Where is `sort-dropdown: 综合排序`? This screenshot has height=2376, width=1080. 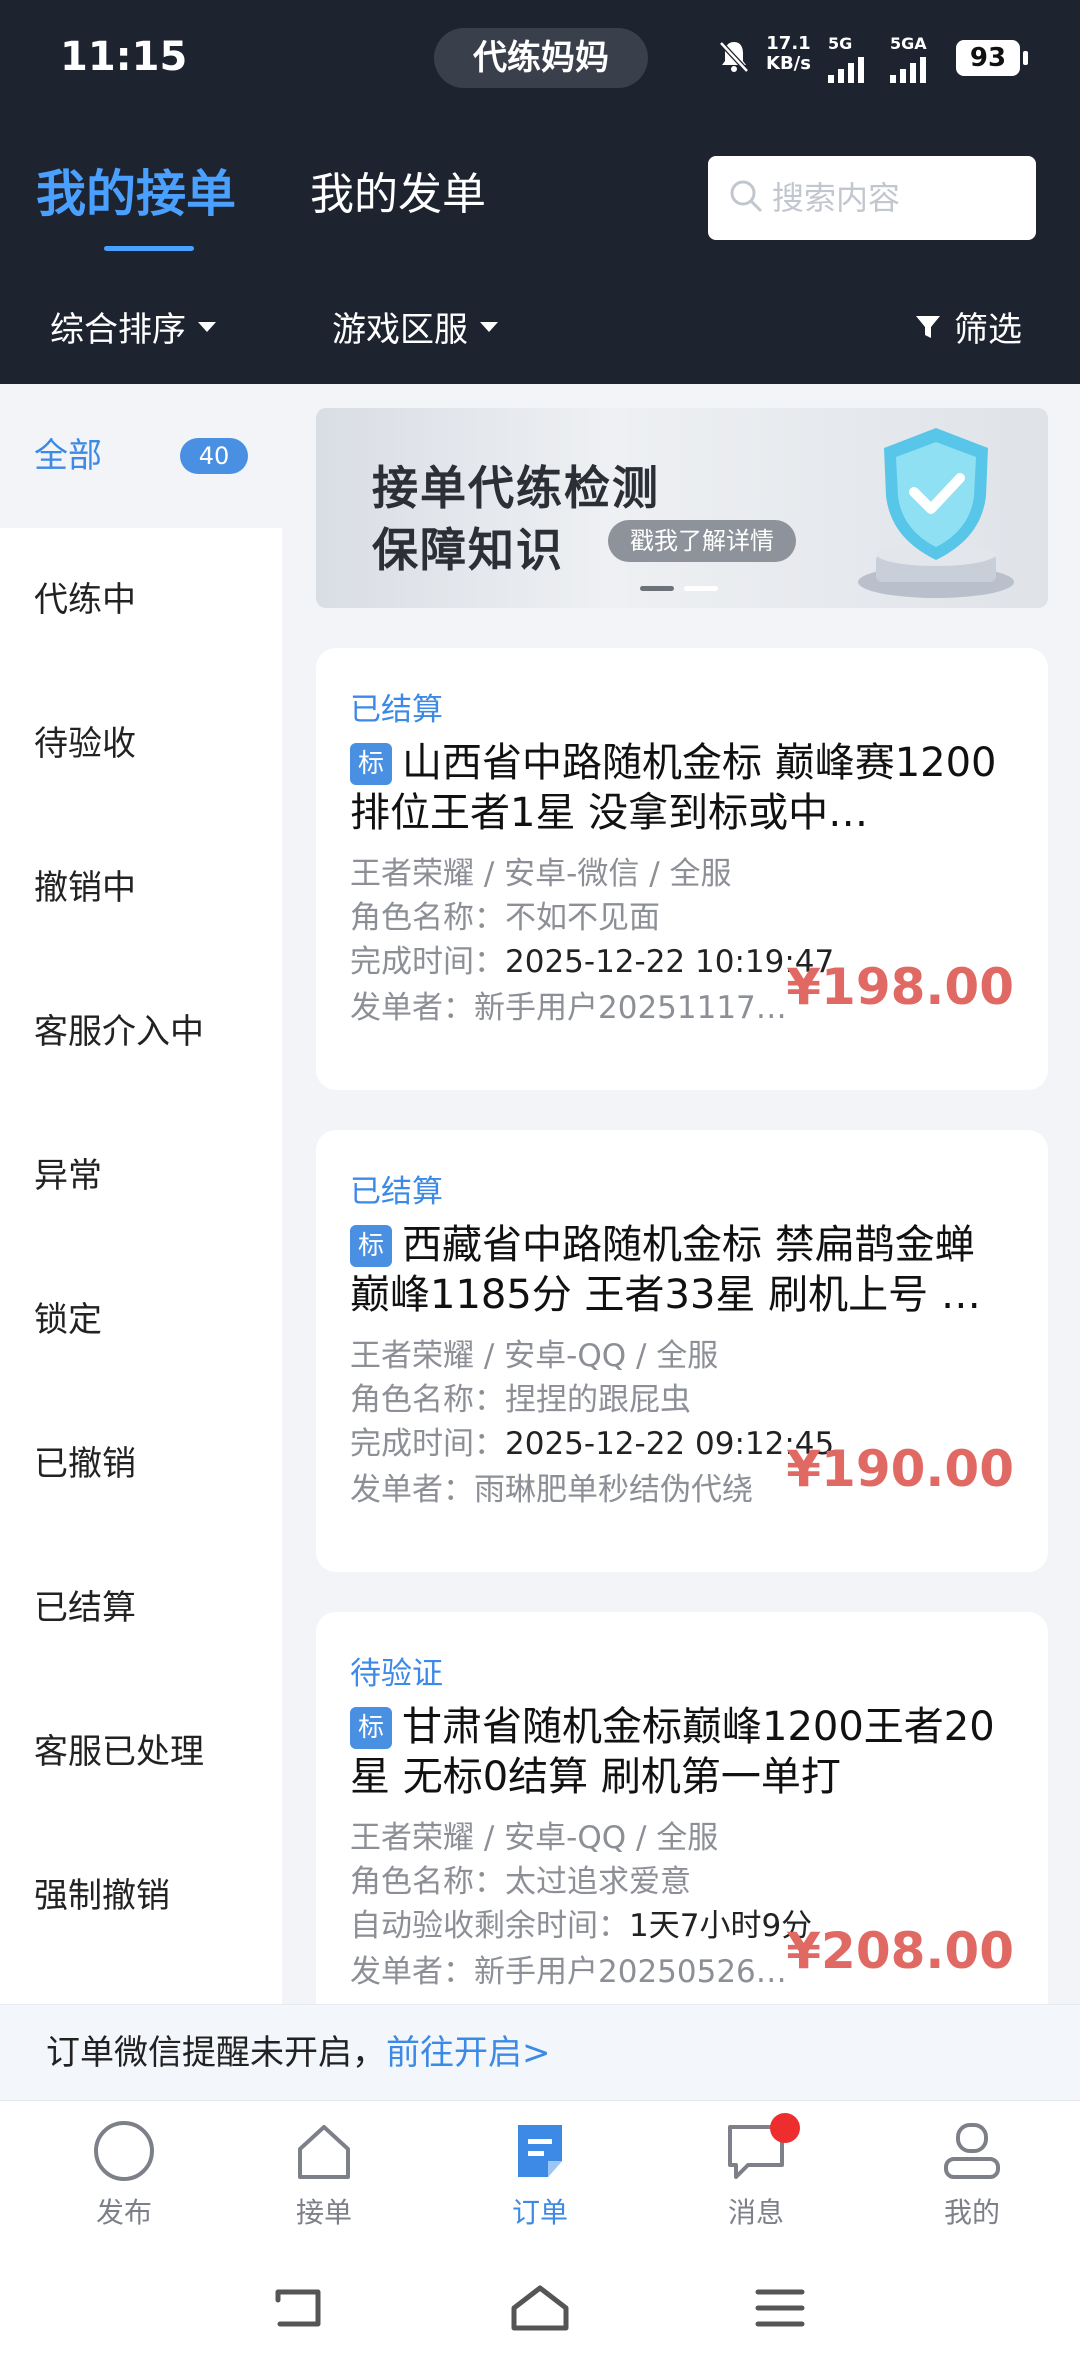
sort-dropdown: 综合排序 is located at coordinates (133, 326).